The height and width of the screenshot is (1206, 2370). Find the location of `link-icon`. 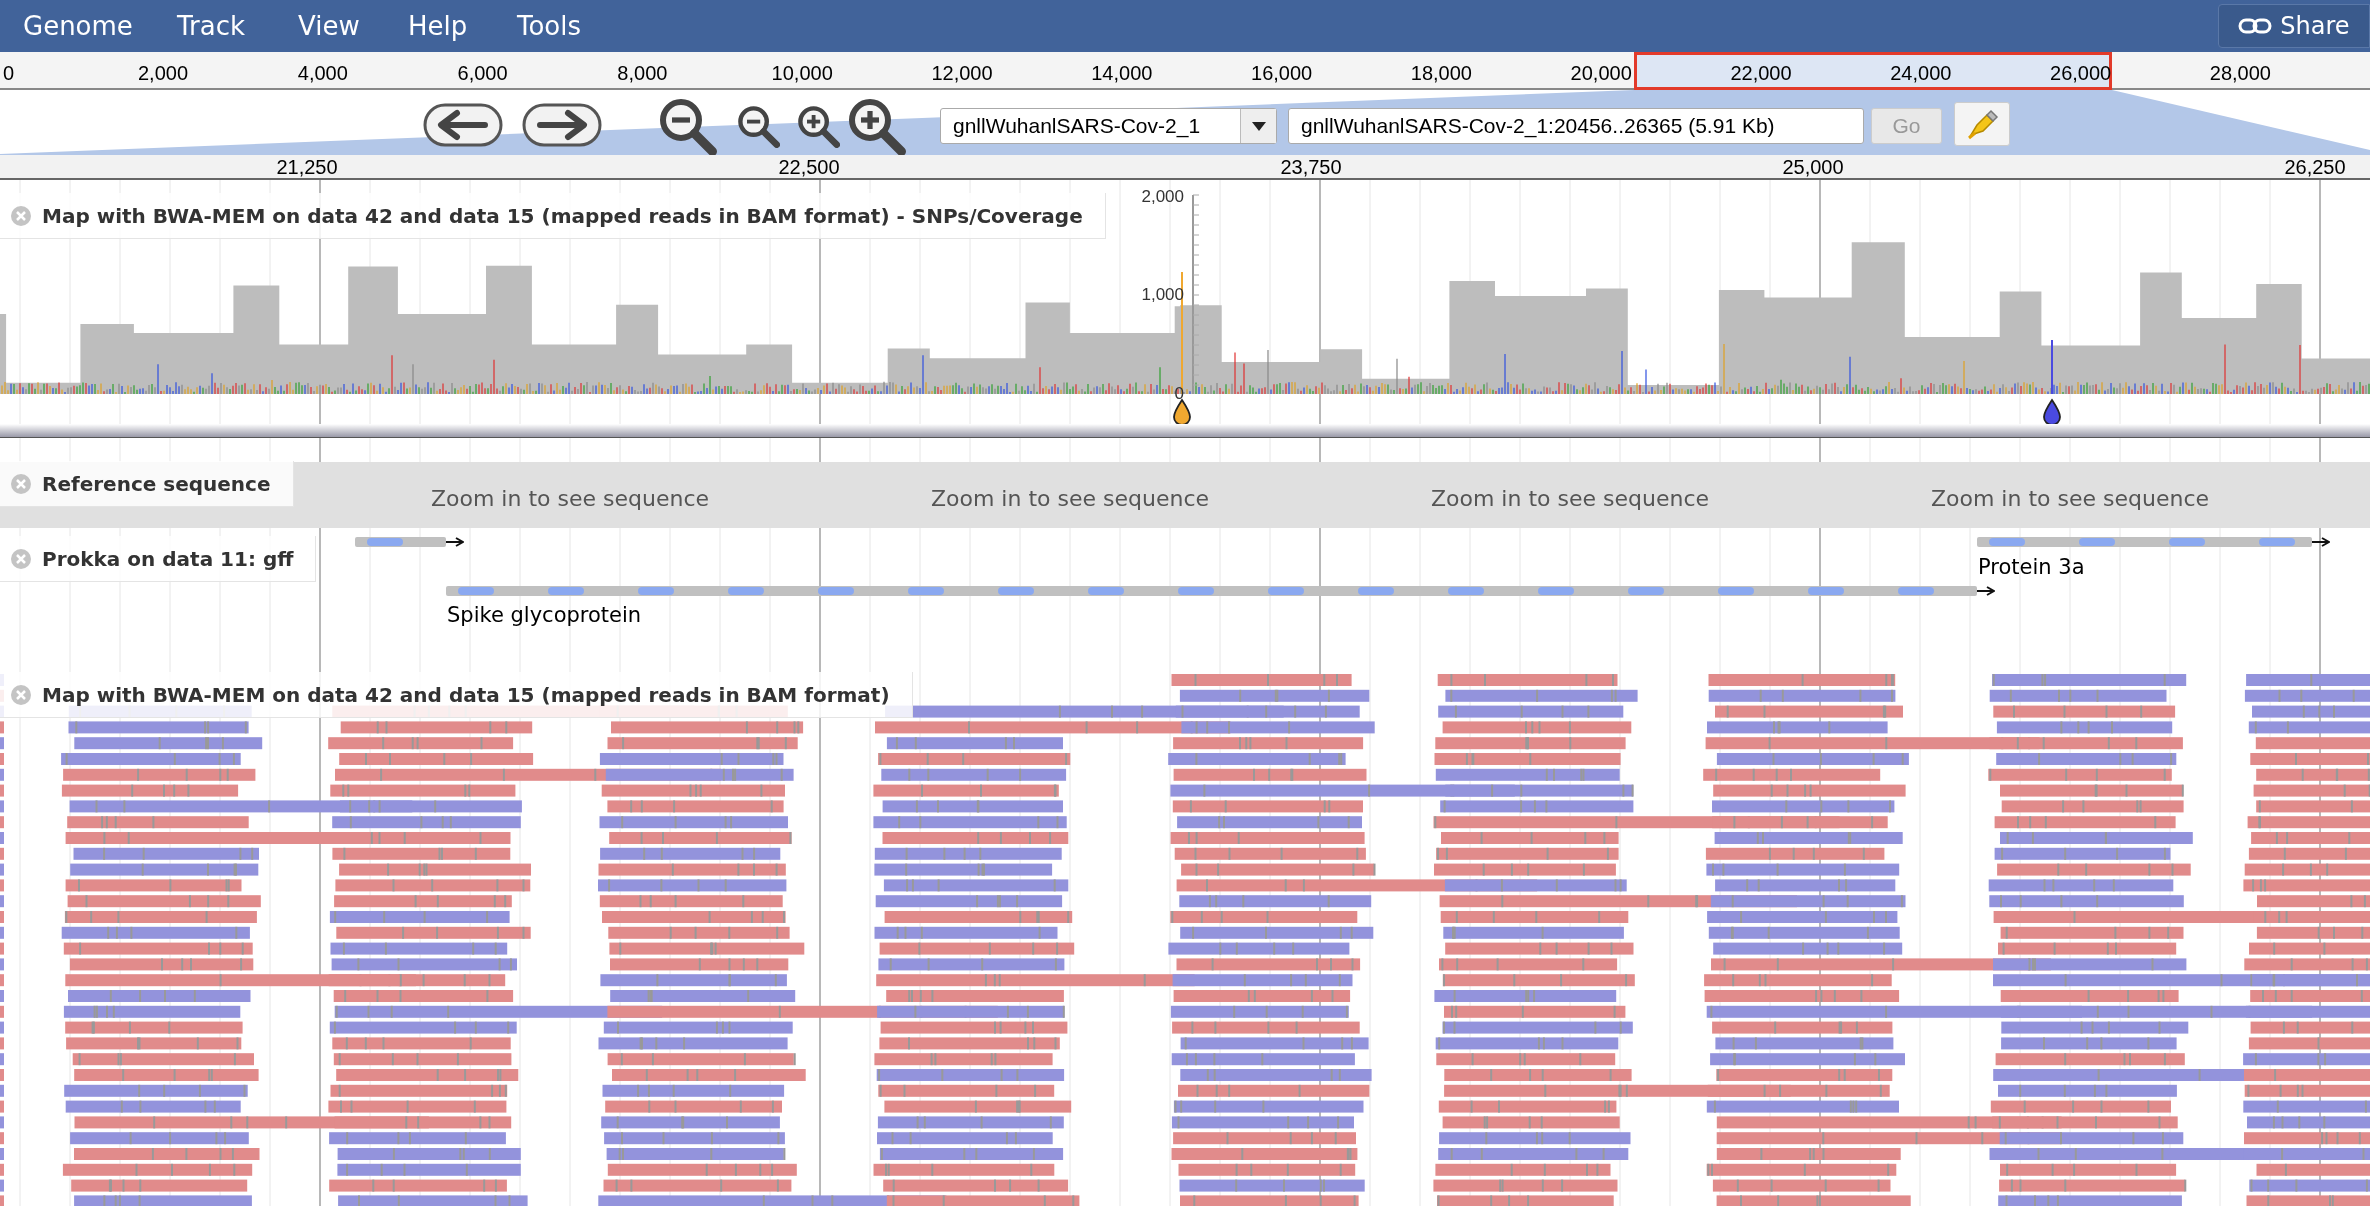

link-icon is located at coordinates (2255, 26).